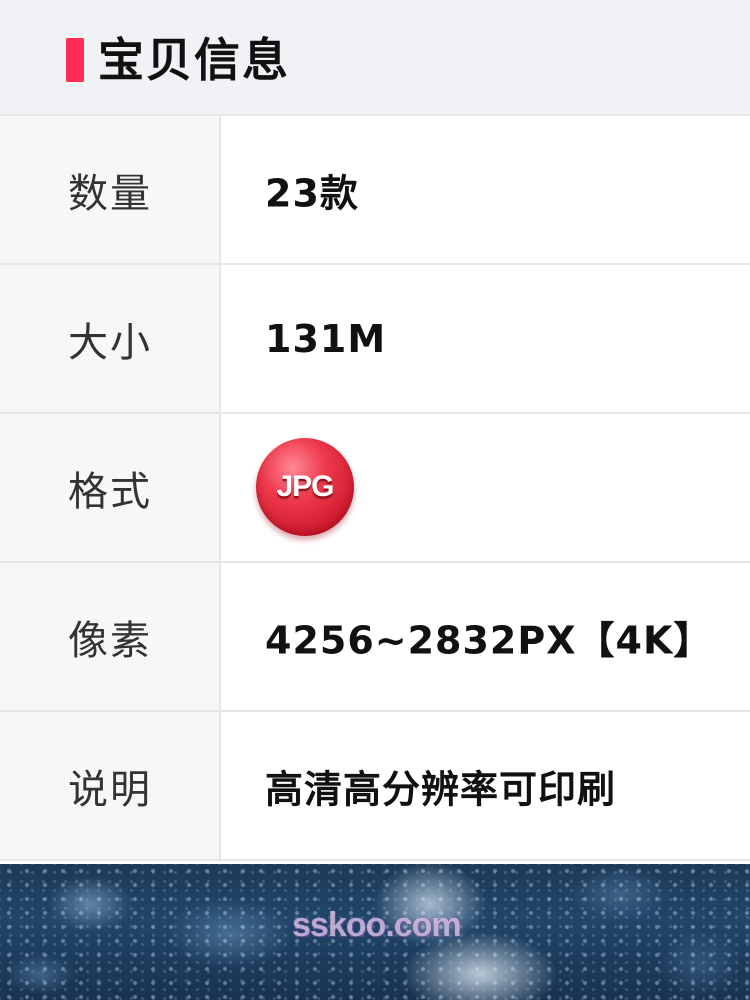 The height and width of the screenshot is (1000, 750). What do you see at coordinates (110, 342) in the screenshot?
I see `row-label: 大小` at bounding box center [110, 342].